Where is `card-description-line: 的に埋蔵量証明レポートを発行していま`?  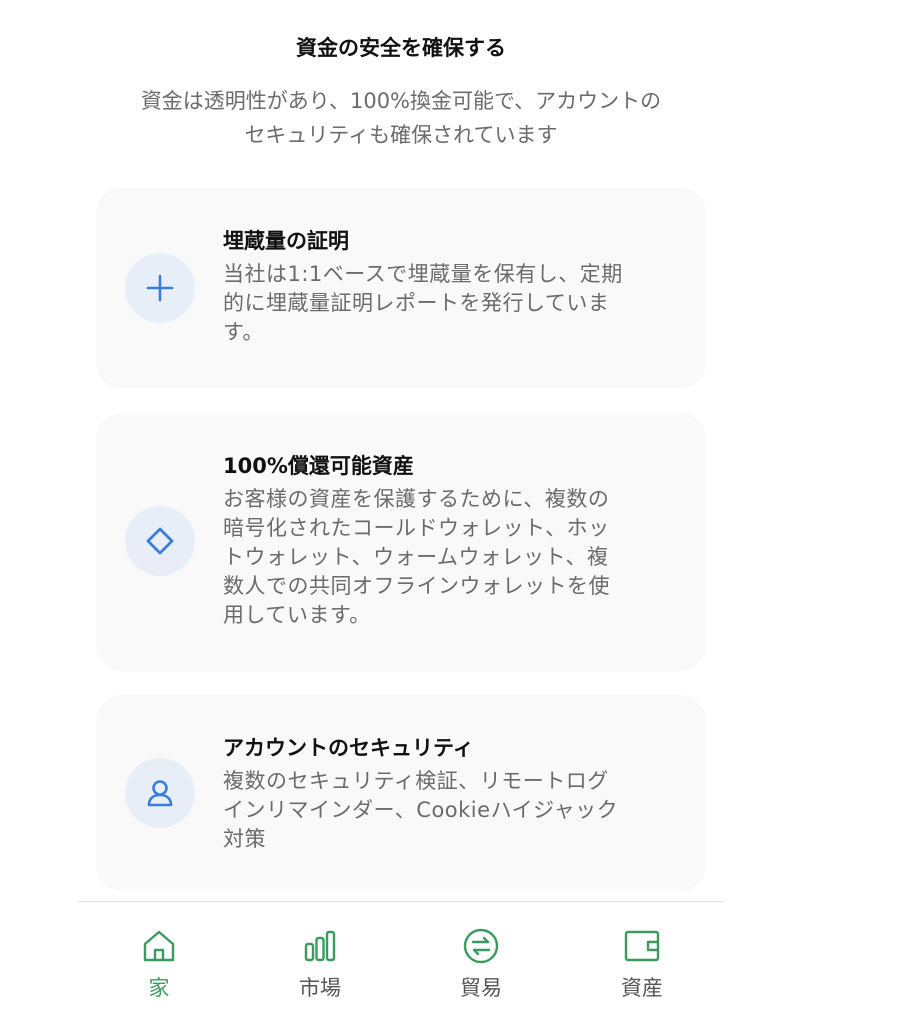
card-description-line: 的に埋蔵量証明レポートを発行していま is located at coordinates (416, 303).